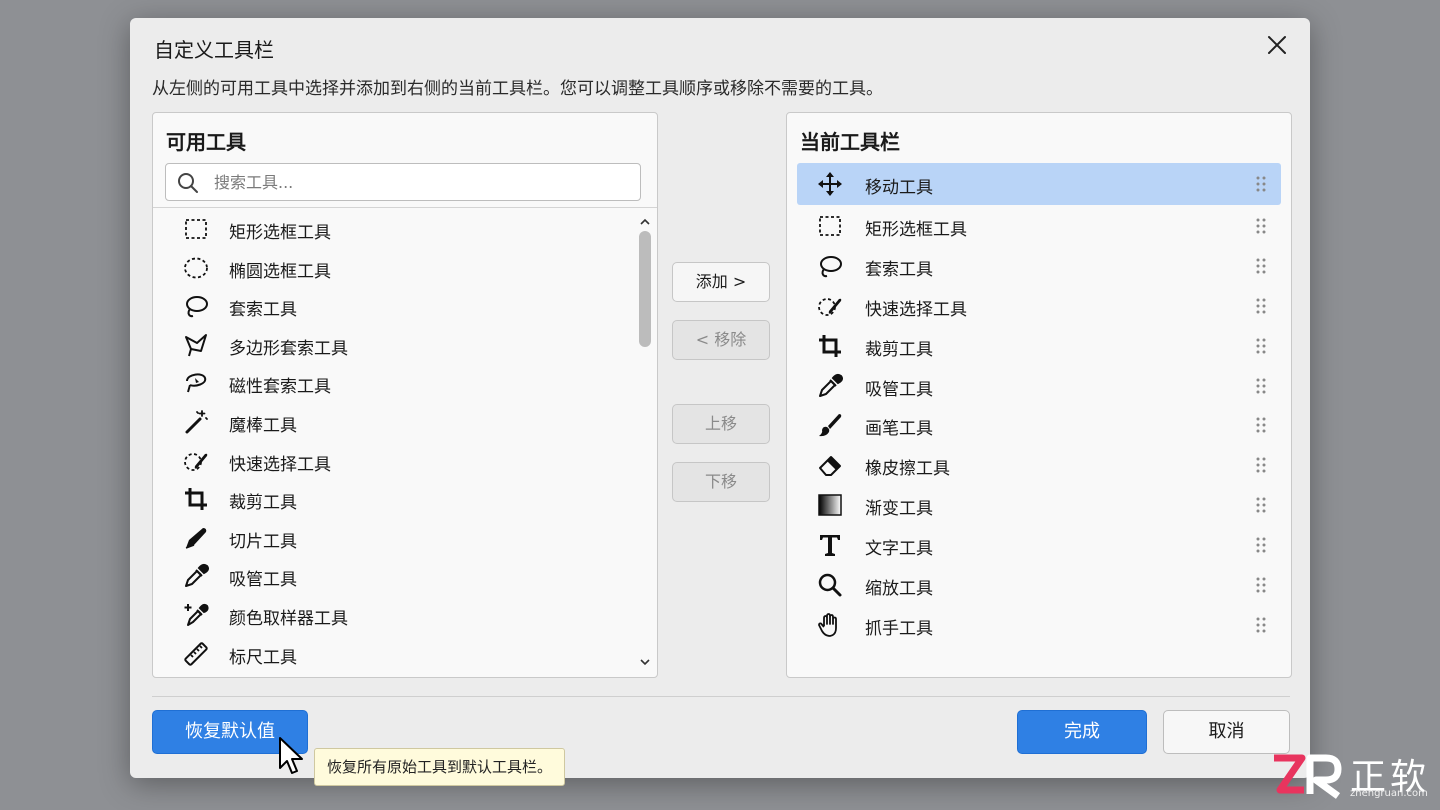  I want to click on list-item-label: 快速选择工具, so click(280, 464).